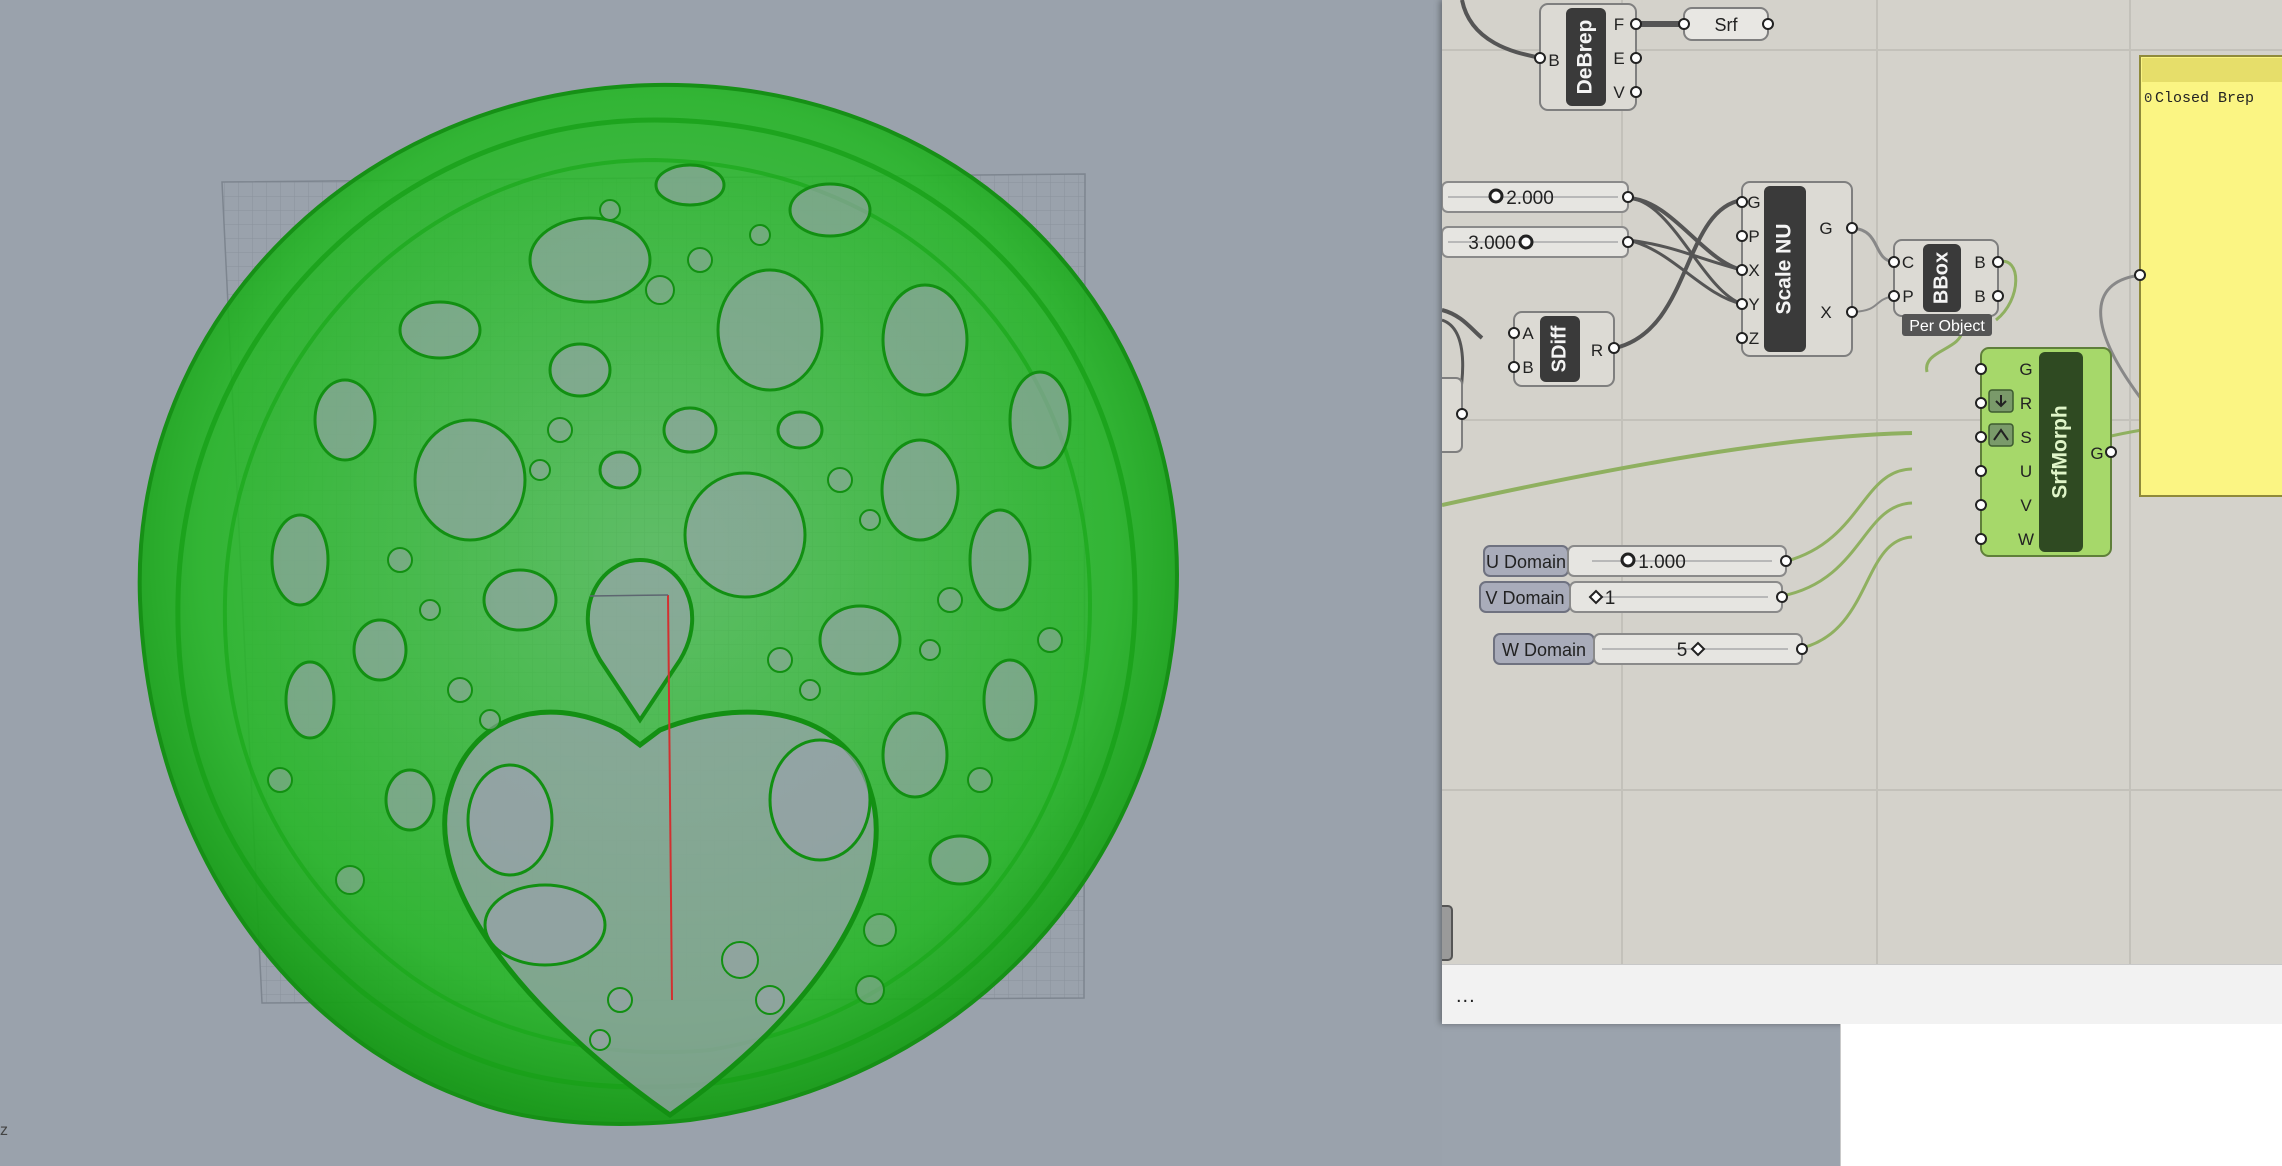 The height and width of the screenshot is (1166, 2282). Describe the element at coordinates (2148, 99) in the screenshot. I see `panel-index: 0` at that location.